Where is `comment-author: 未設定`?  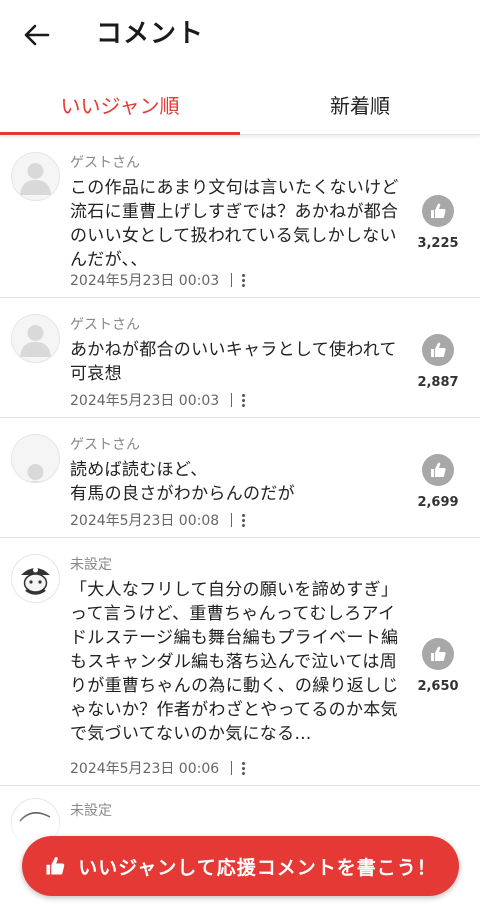 comment-author: 未設定 is located at coordinates (91, 565).